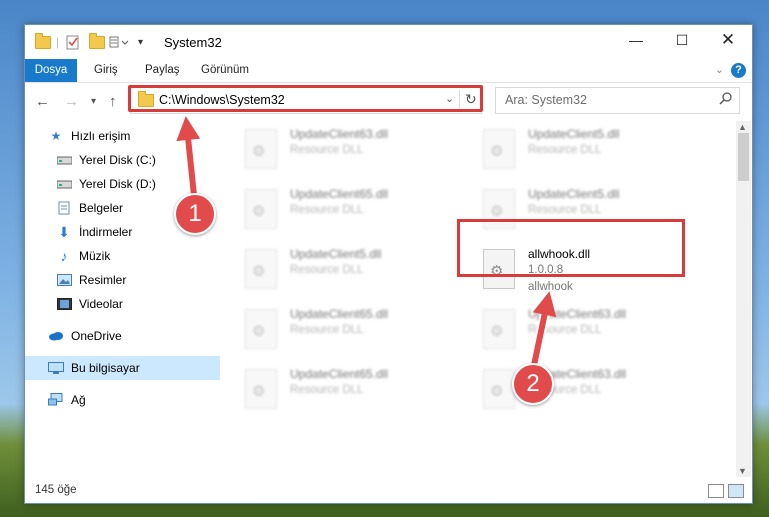  Describe the element at coordinates (533, 384) in the screenshot. I see `callout-2: 2` at that location.